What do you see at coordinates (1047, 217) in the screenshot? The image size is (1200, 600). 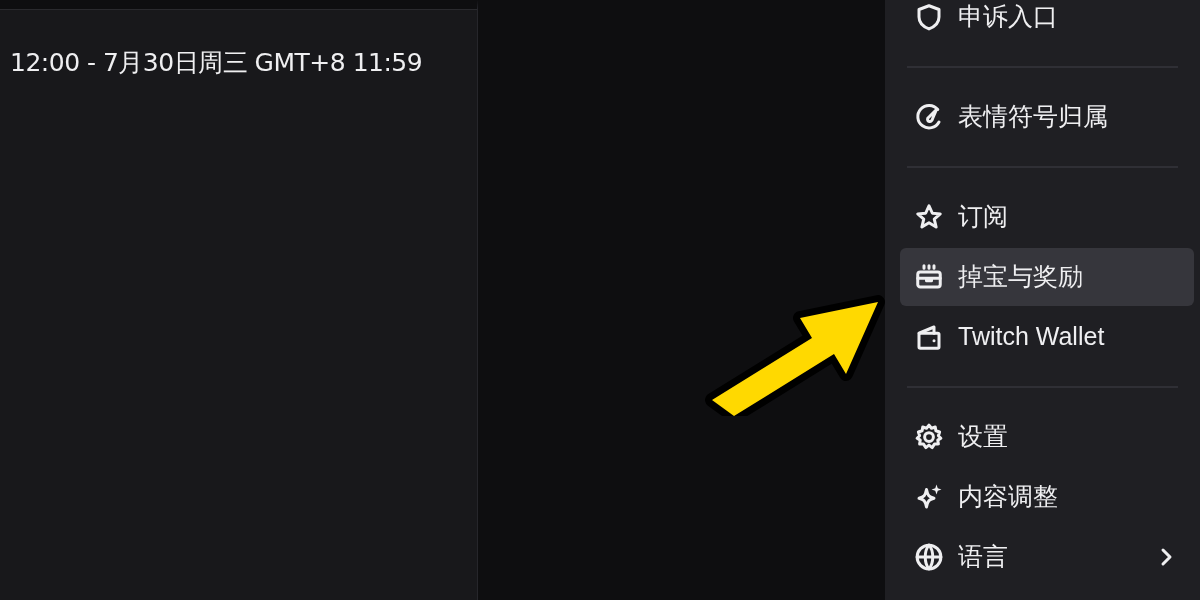 I see `menu-item: 订阅` at bounding box center [1047, 217].